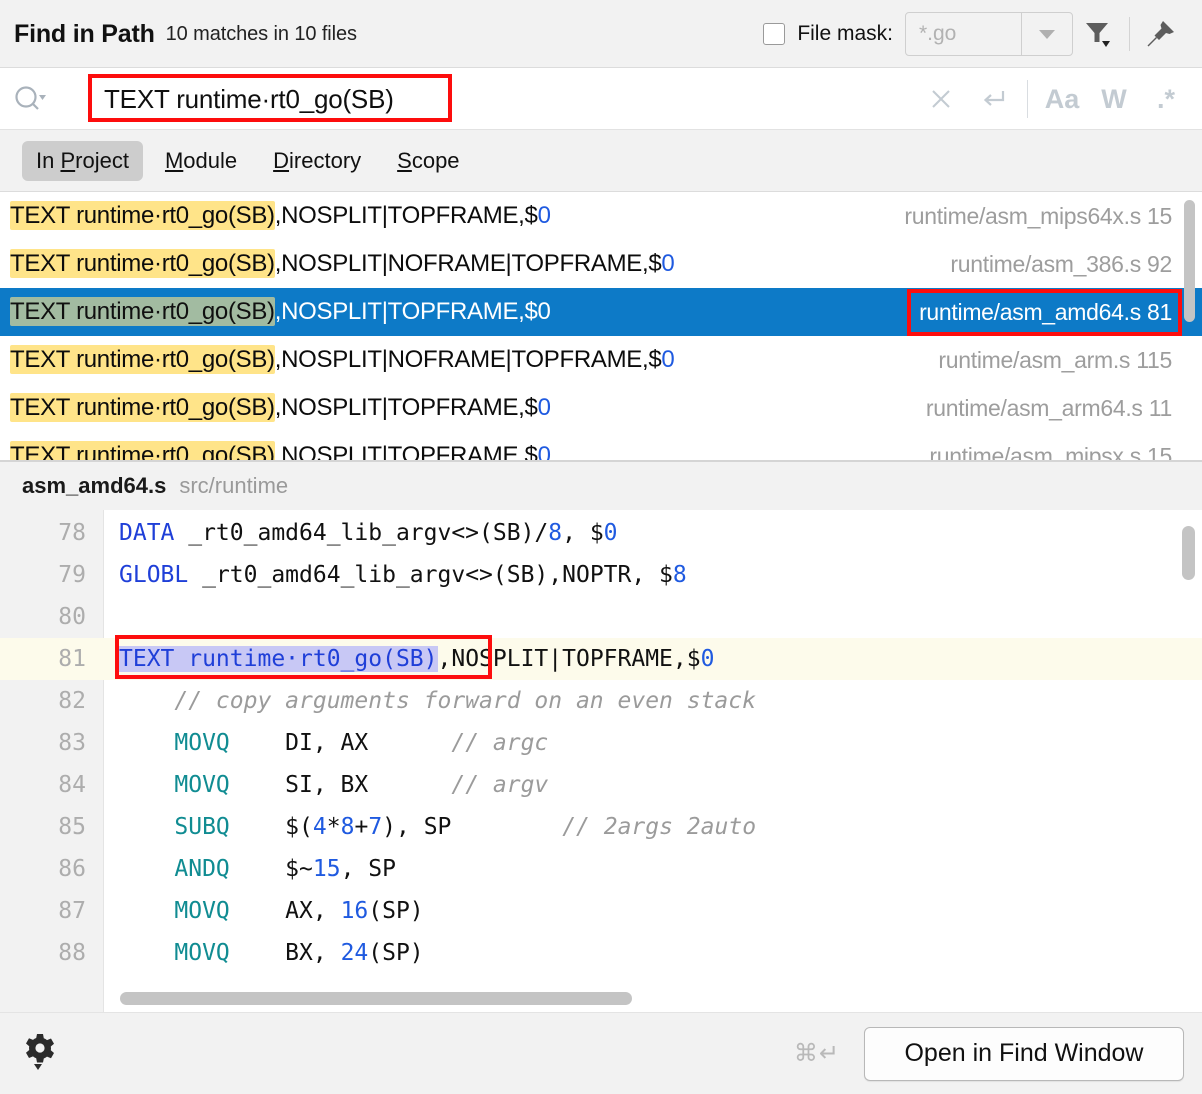  What do you see at coordinates (1027, 99) in the screenshot?
I see `search-actions-divider` at bounding box center [1027, 99].